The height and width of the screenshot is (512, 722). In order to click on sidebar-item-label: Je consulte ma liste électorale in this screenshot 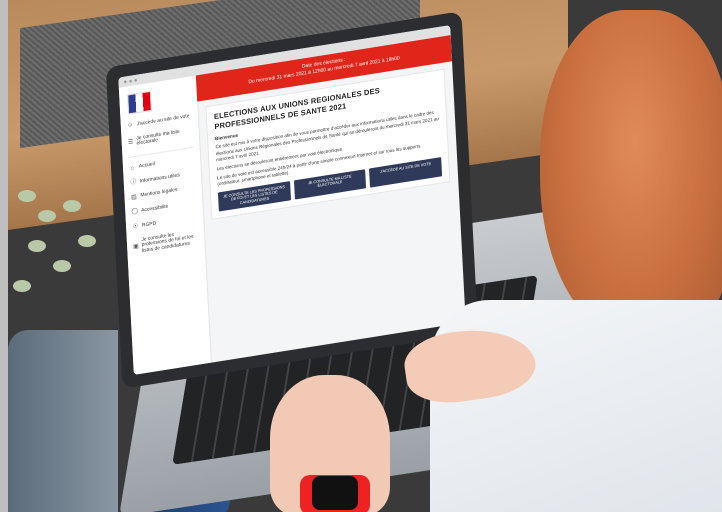, I will do `click(158, 137)`.